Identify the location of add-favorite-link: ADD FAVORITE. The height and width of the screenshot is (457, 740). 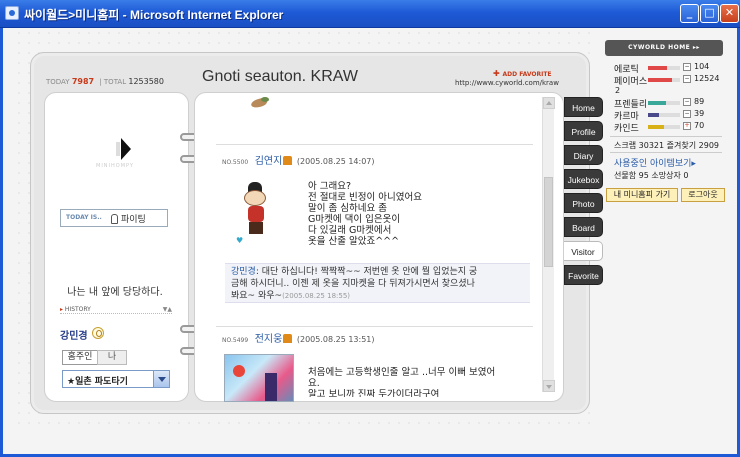
(522, 73).